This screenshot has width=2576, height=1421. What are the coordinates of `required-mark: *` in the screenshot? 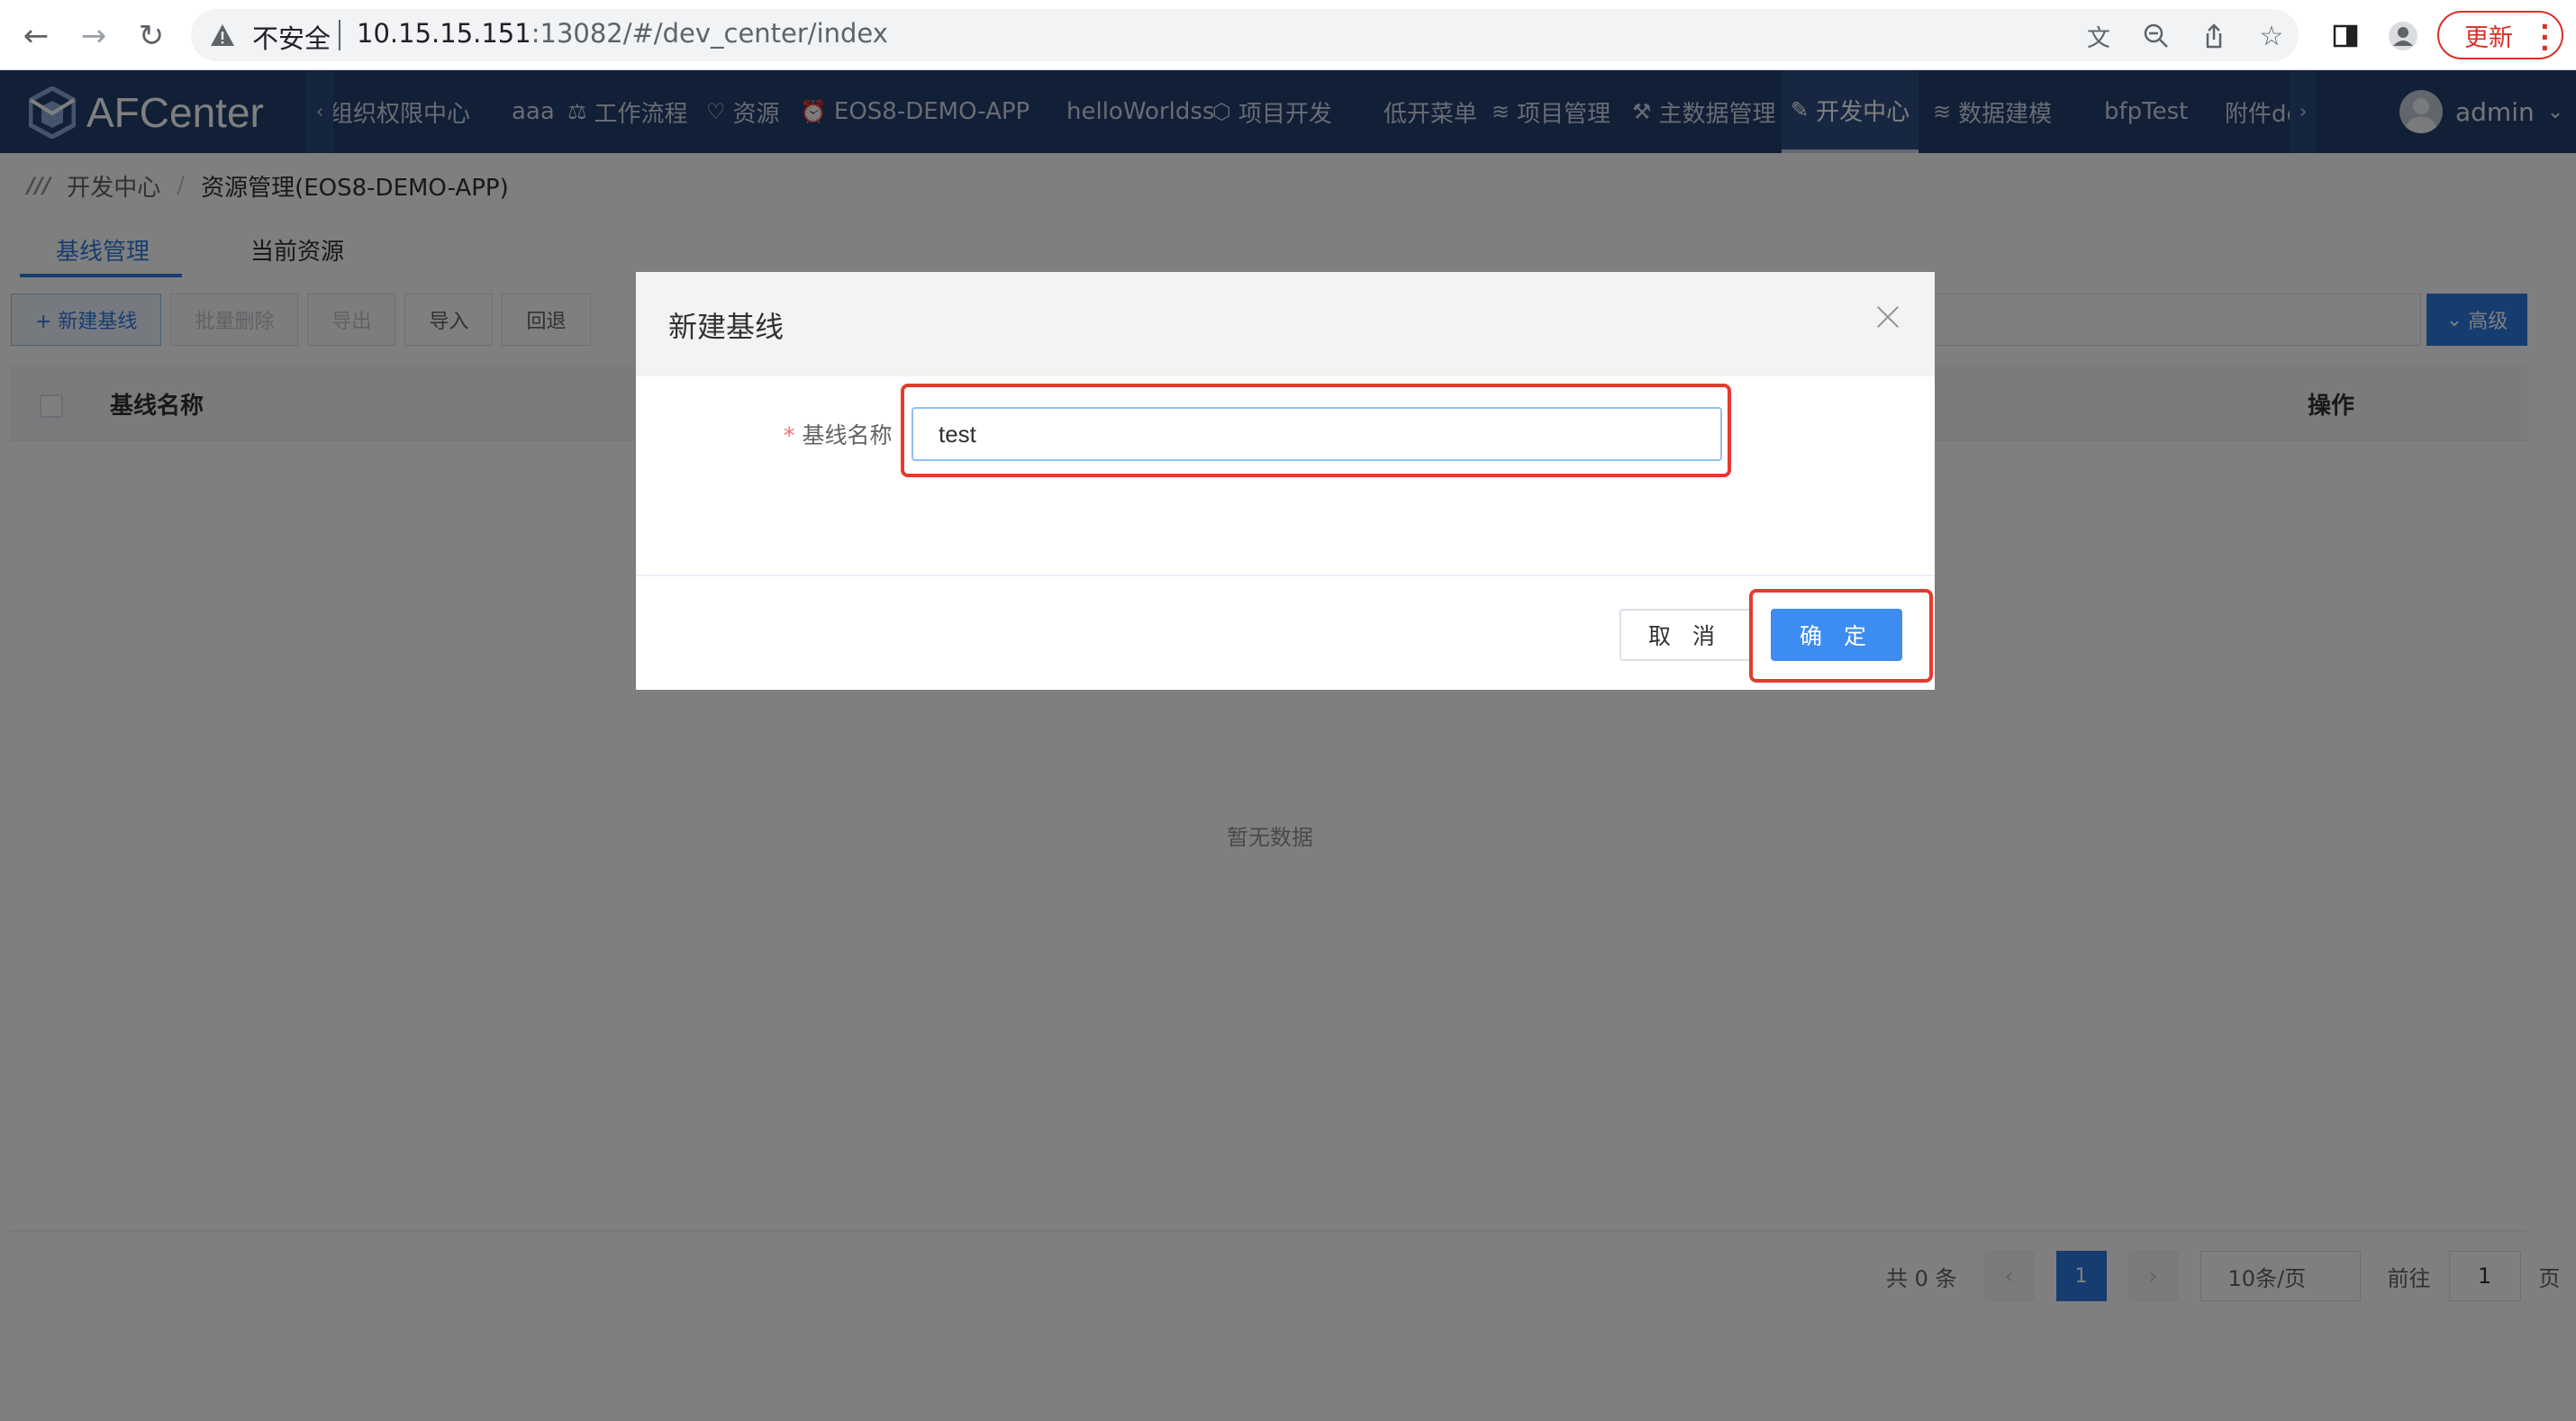 It's located at (789, 435).